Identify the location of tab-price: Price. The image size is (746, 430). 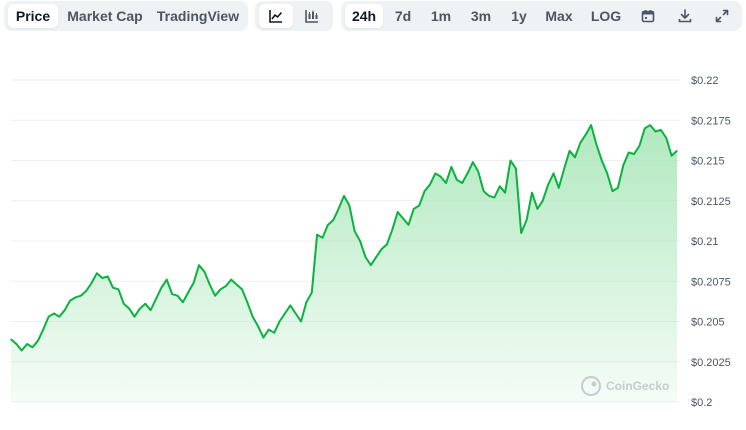
(33, 16).